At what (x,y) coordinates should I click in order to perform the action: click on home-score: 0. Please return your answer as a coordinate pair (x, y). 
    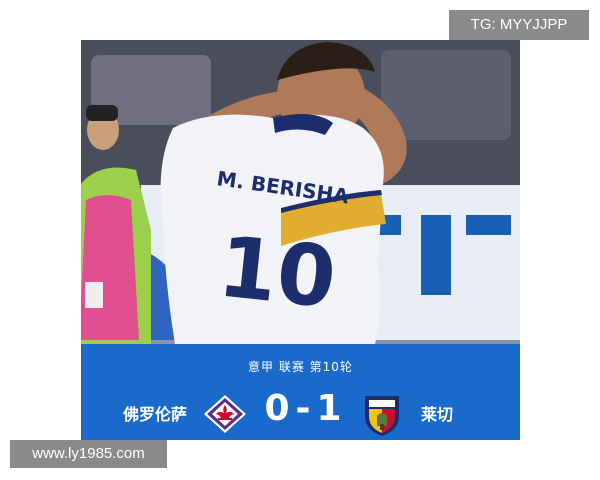
    Looking at the image, I should click on (280, 408).